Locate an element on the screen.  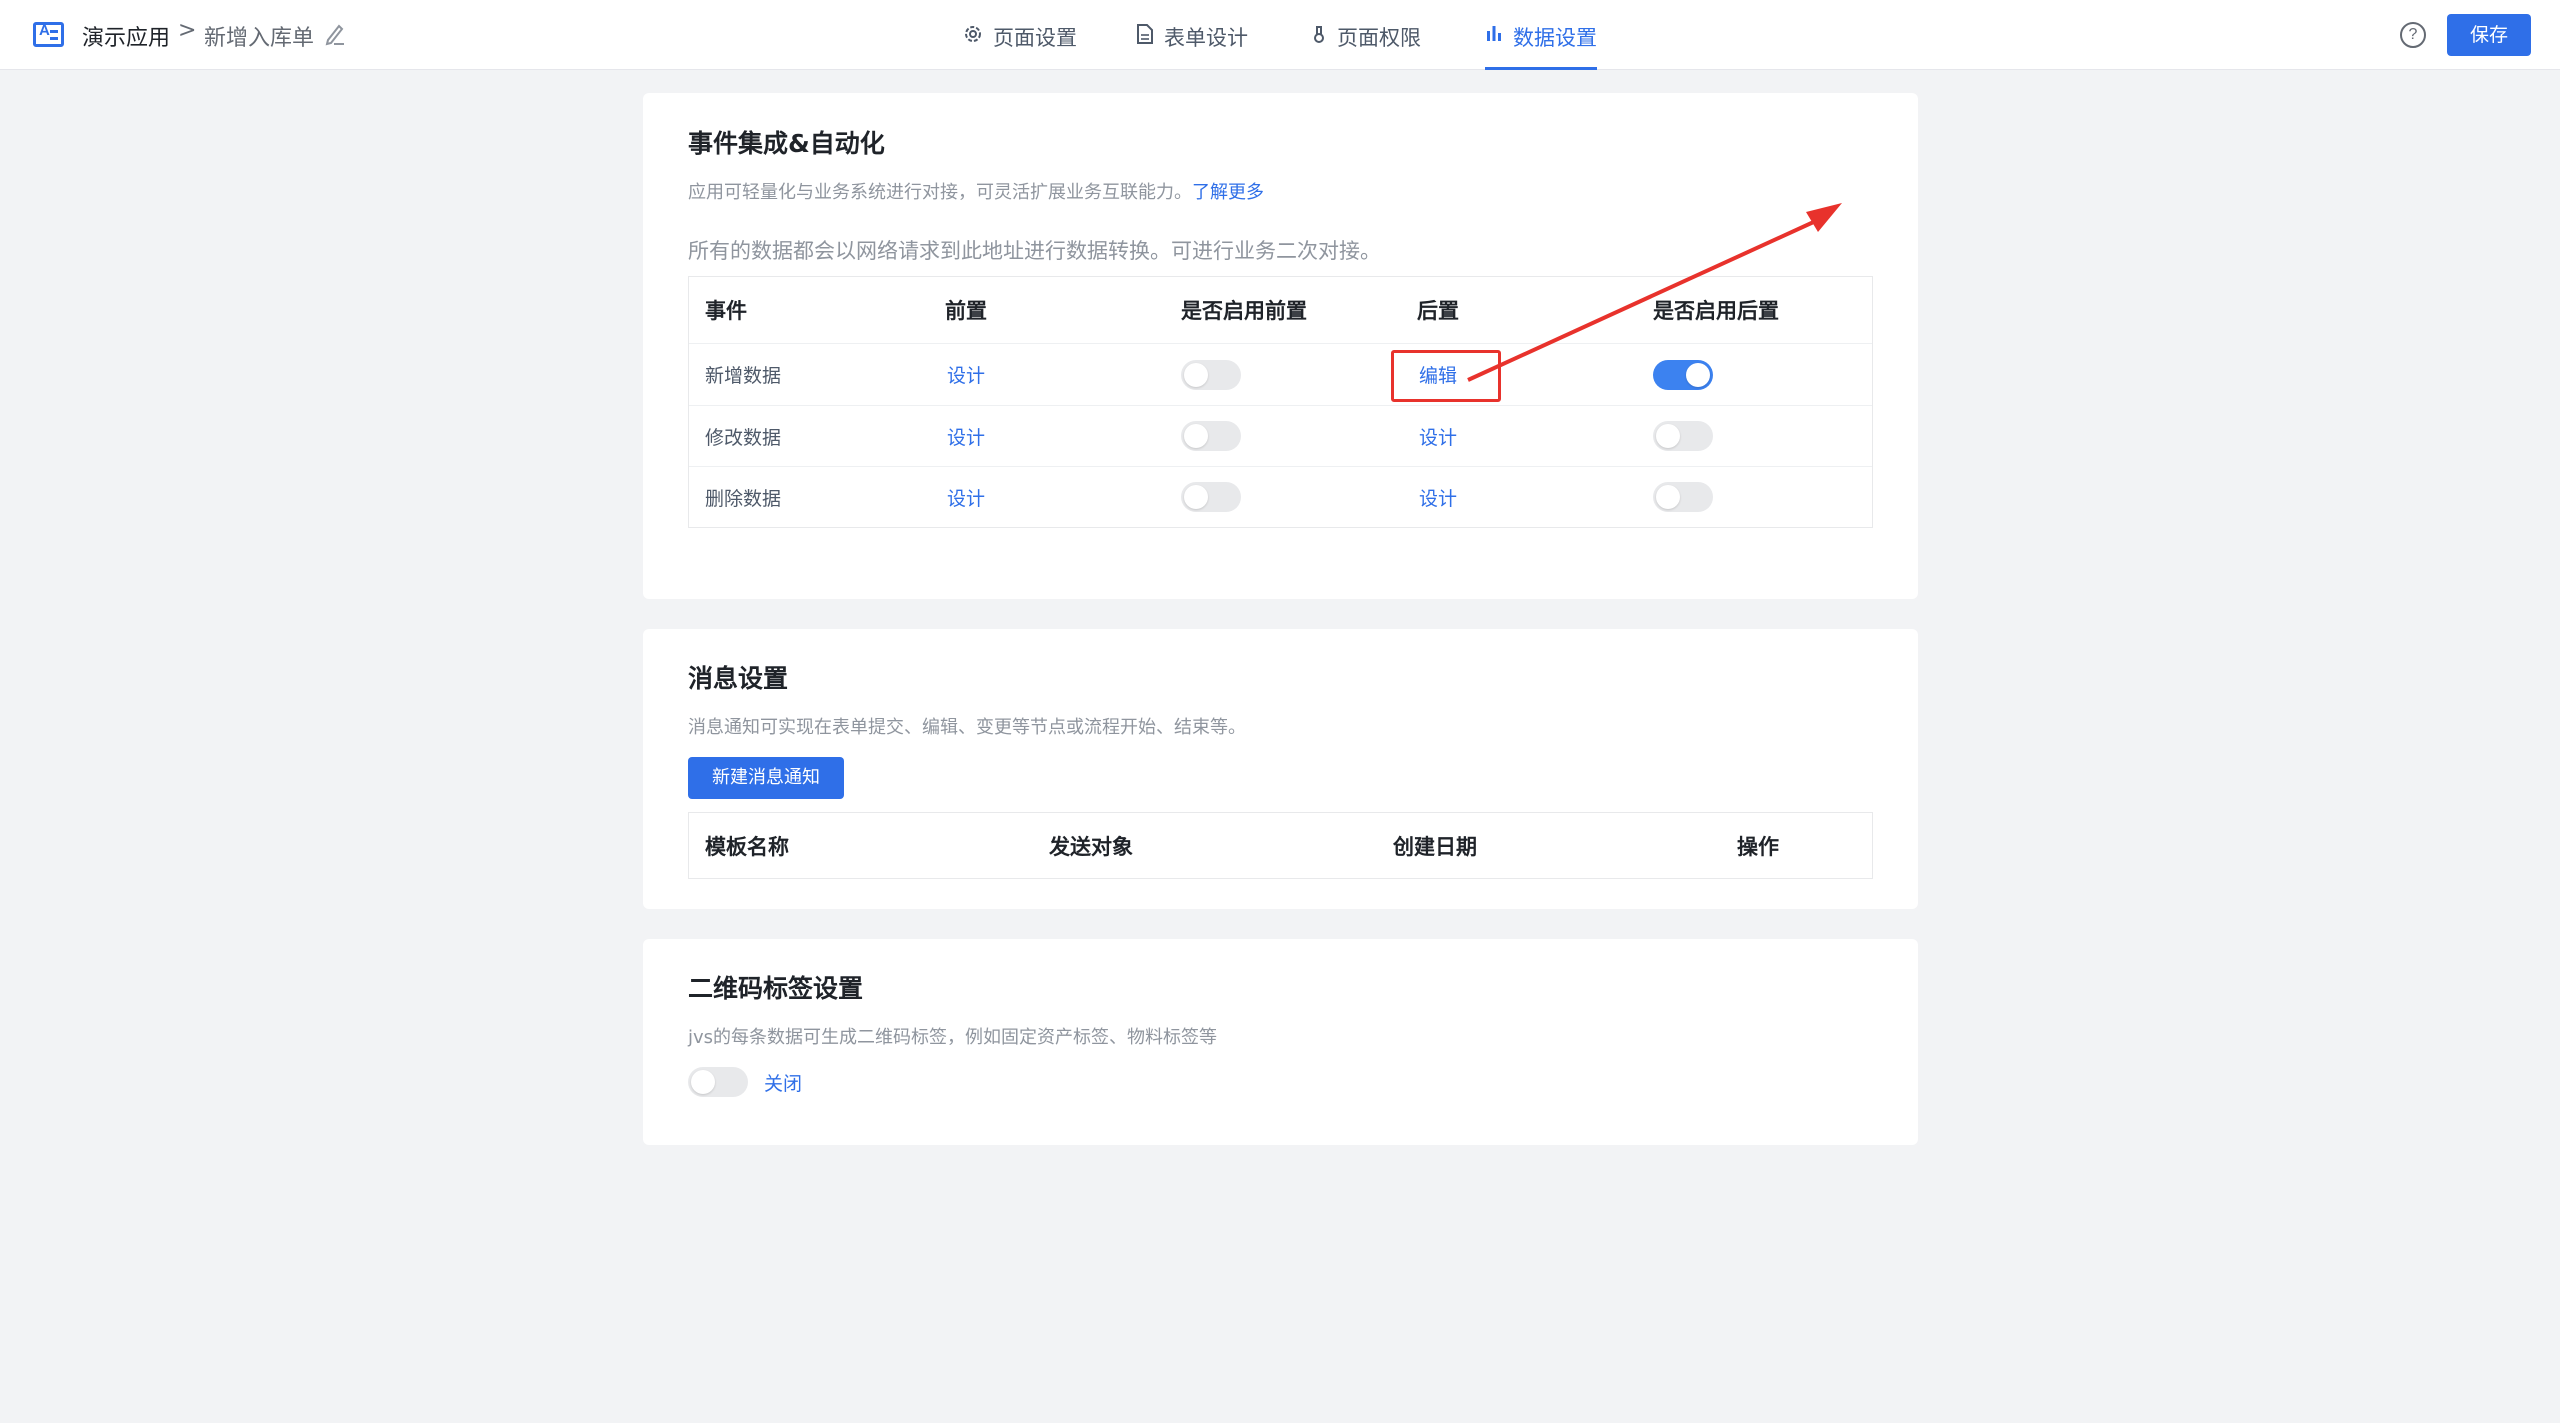
table-header-row: 模板名称 发送对象 创建日期 操作 is located at coordinates (1280, 845).